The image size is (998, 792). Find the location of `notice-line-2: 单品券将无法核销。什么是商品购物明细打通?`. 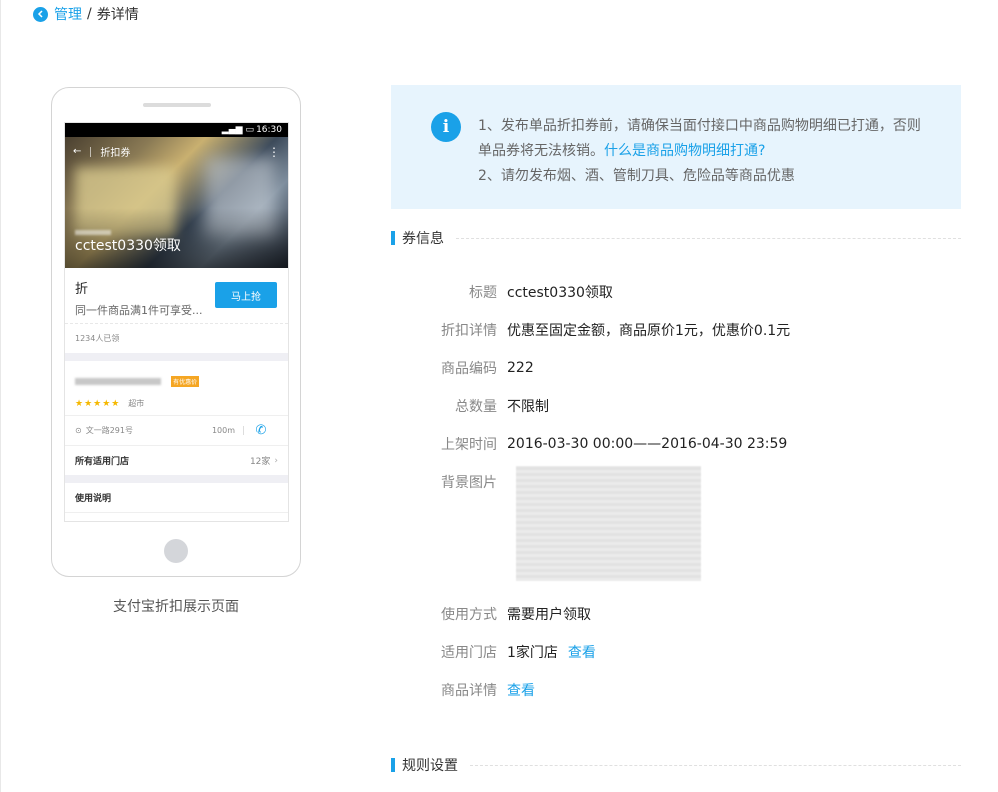

notice-line-2: 单品券将无法核销。什么是商品购物明细打通? is located at coordinates (699, 151).